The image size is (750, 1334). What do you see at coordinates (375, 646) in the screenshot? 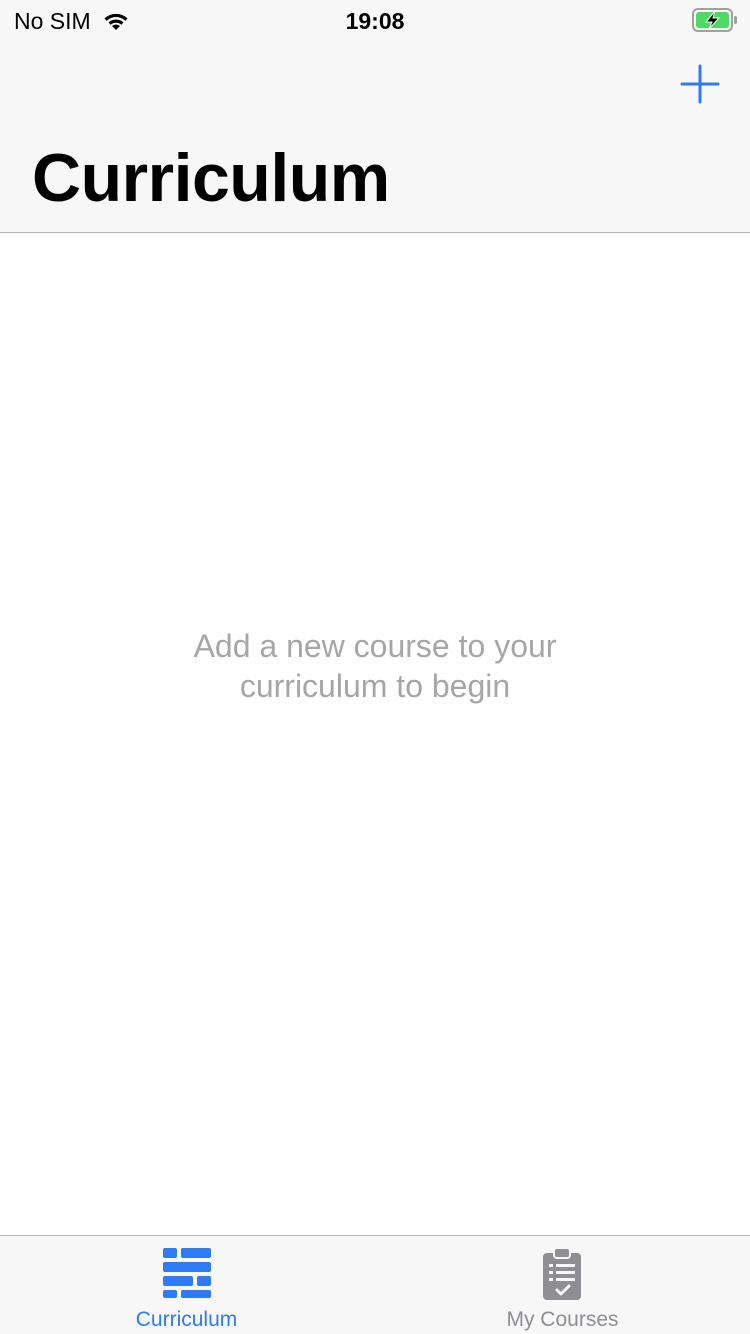
I see `empty-state-line-1: Add a new course to your` at bounding box center [375, 646].